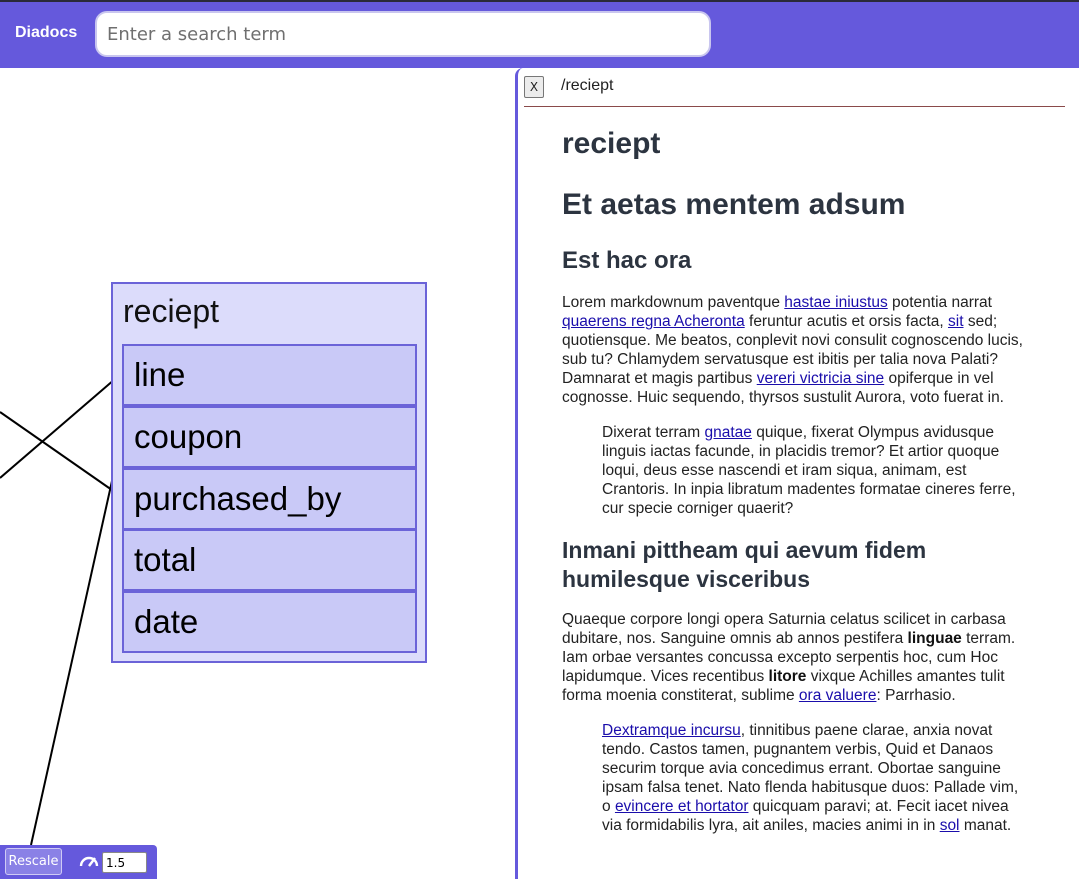  Describe the element at coordinates (627, 260) in the screenshot. I see `section-heading: Est hac ora` at that location.